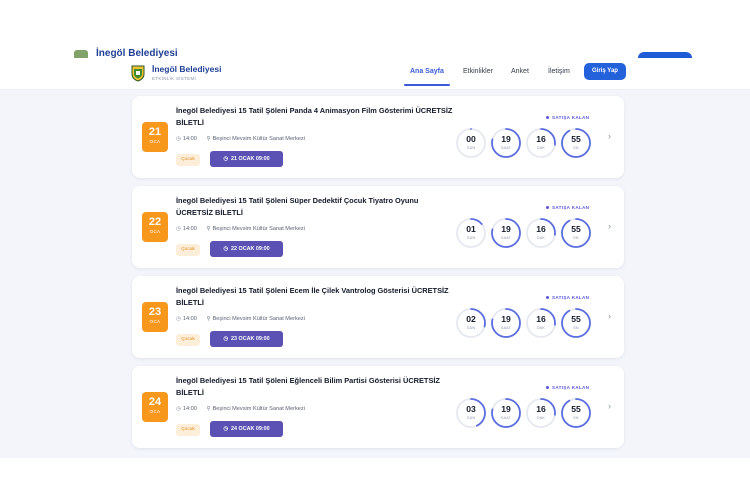 The image size is (750, 504). Describe the element at coordinates (155, 402) in the screenshot. I see `event-day: 24` at that location.